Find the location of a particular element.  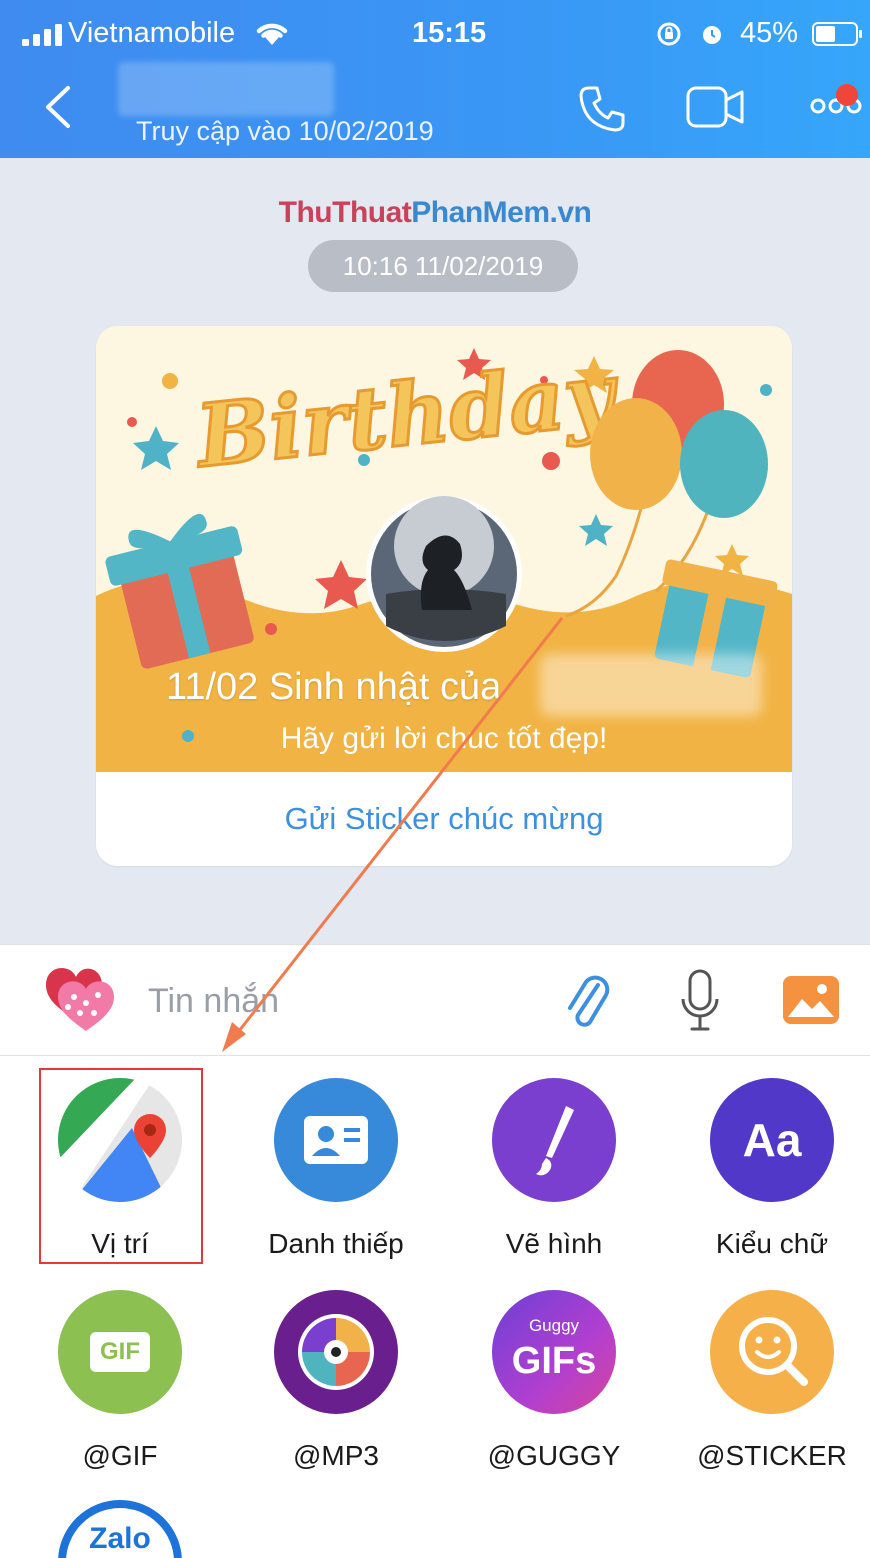

battery-icon is located at coordinates (837, 34).